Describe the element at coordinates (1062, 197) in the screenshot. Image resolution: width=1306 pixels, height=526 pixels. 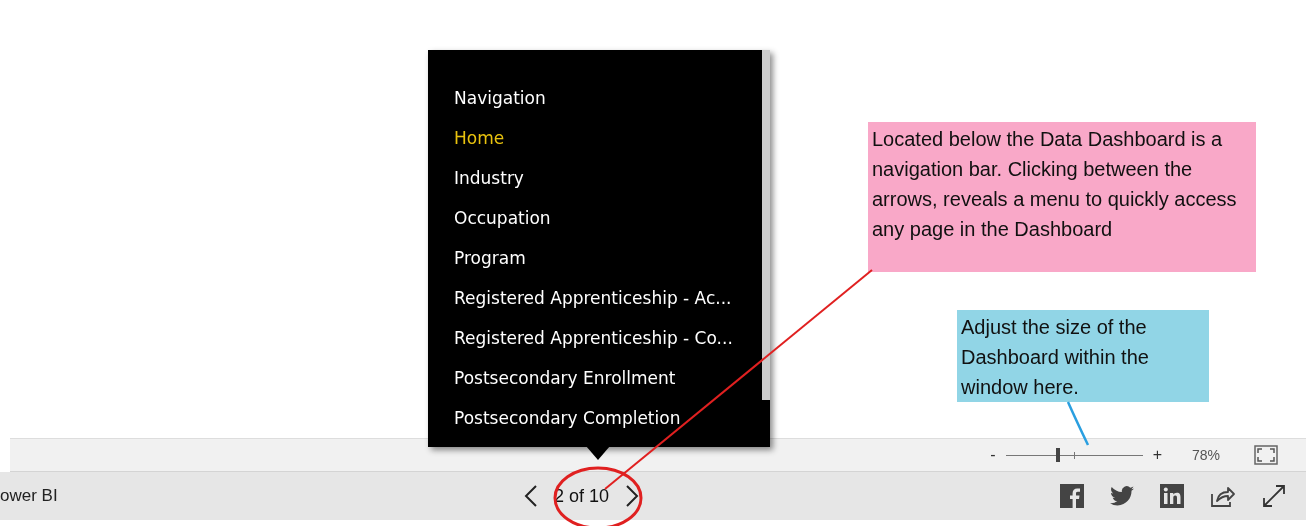
I see `callout-note: Located below the Data Dashboard is a navigation bar. Clicking between the arrows, reveals a menu to quickly access any page in the Dashboard` at that location.